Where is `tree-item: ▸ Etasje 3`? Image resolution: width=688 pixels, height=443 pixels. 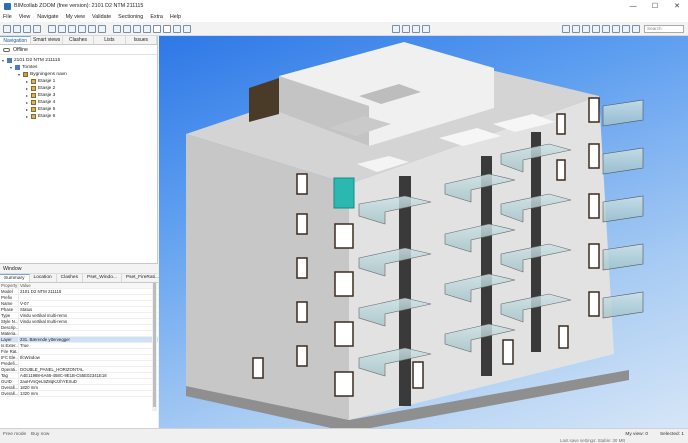
tree-item: ▸ Etasje 3 is located at coordinates (78, 95).